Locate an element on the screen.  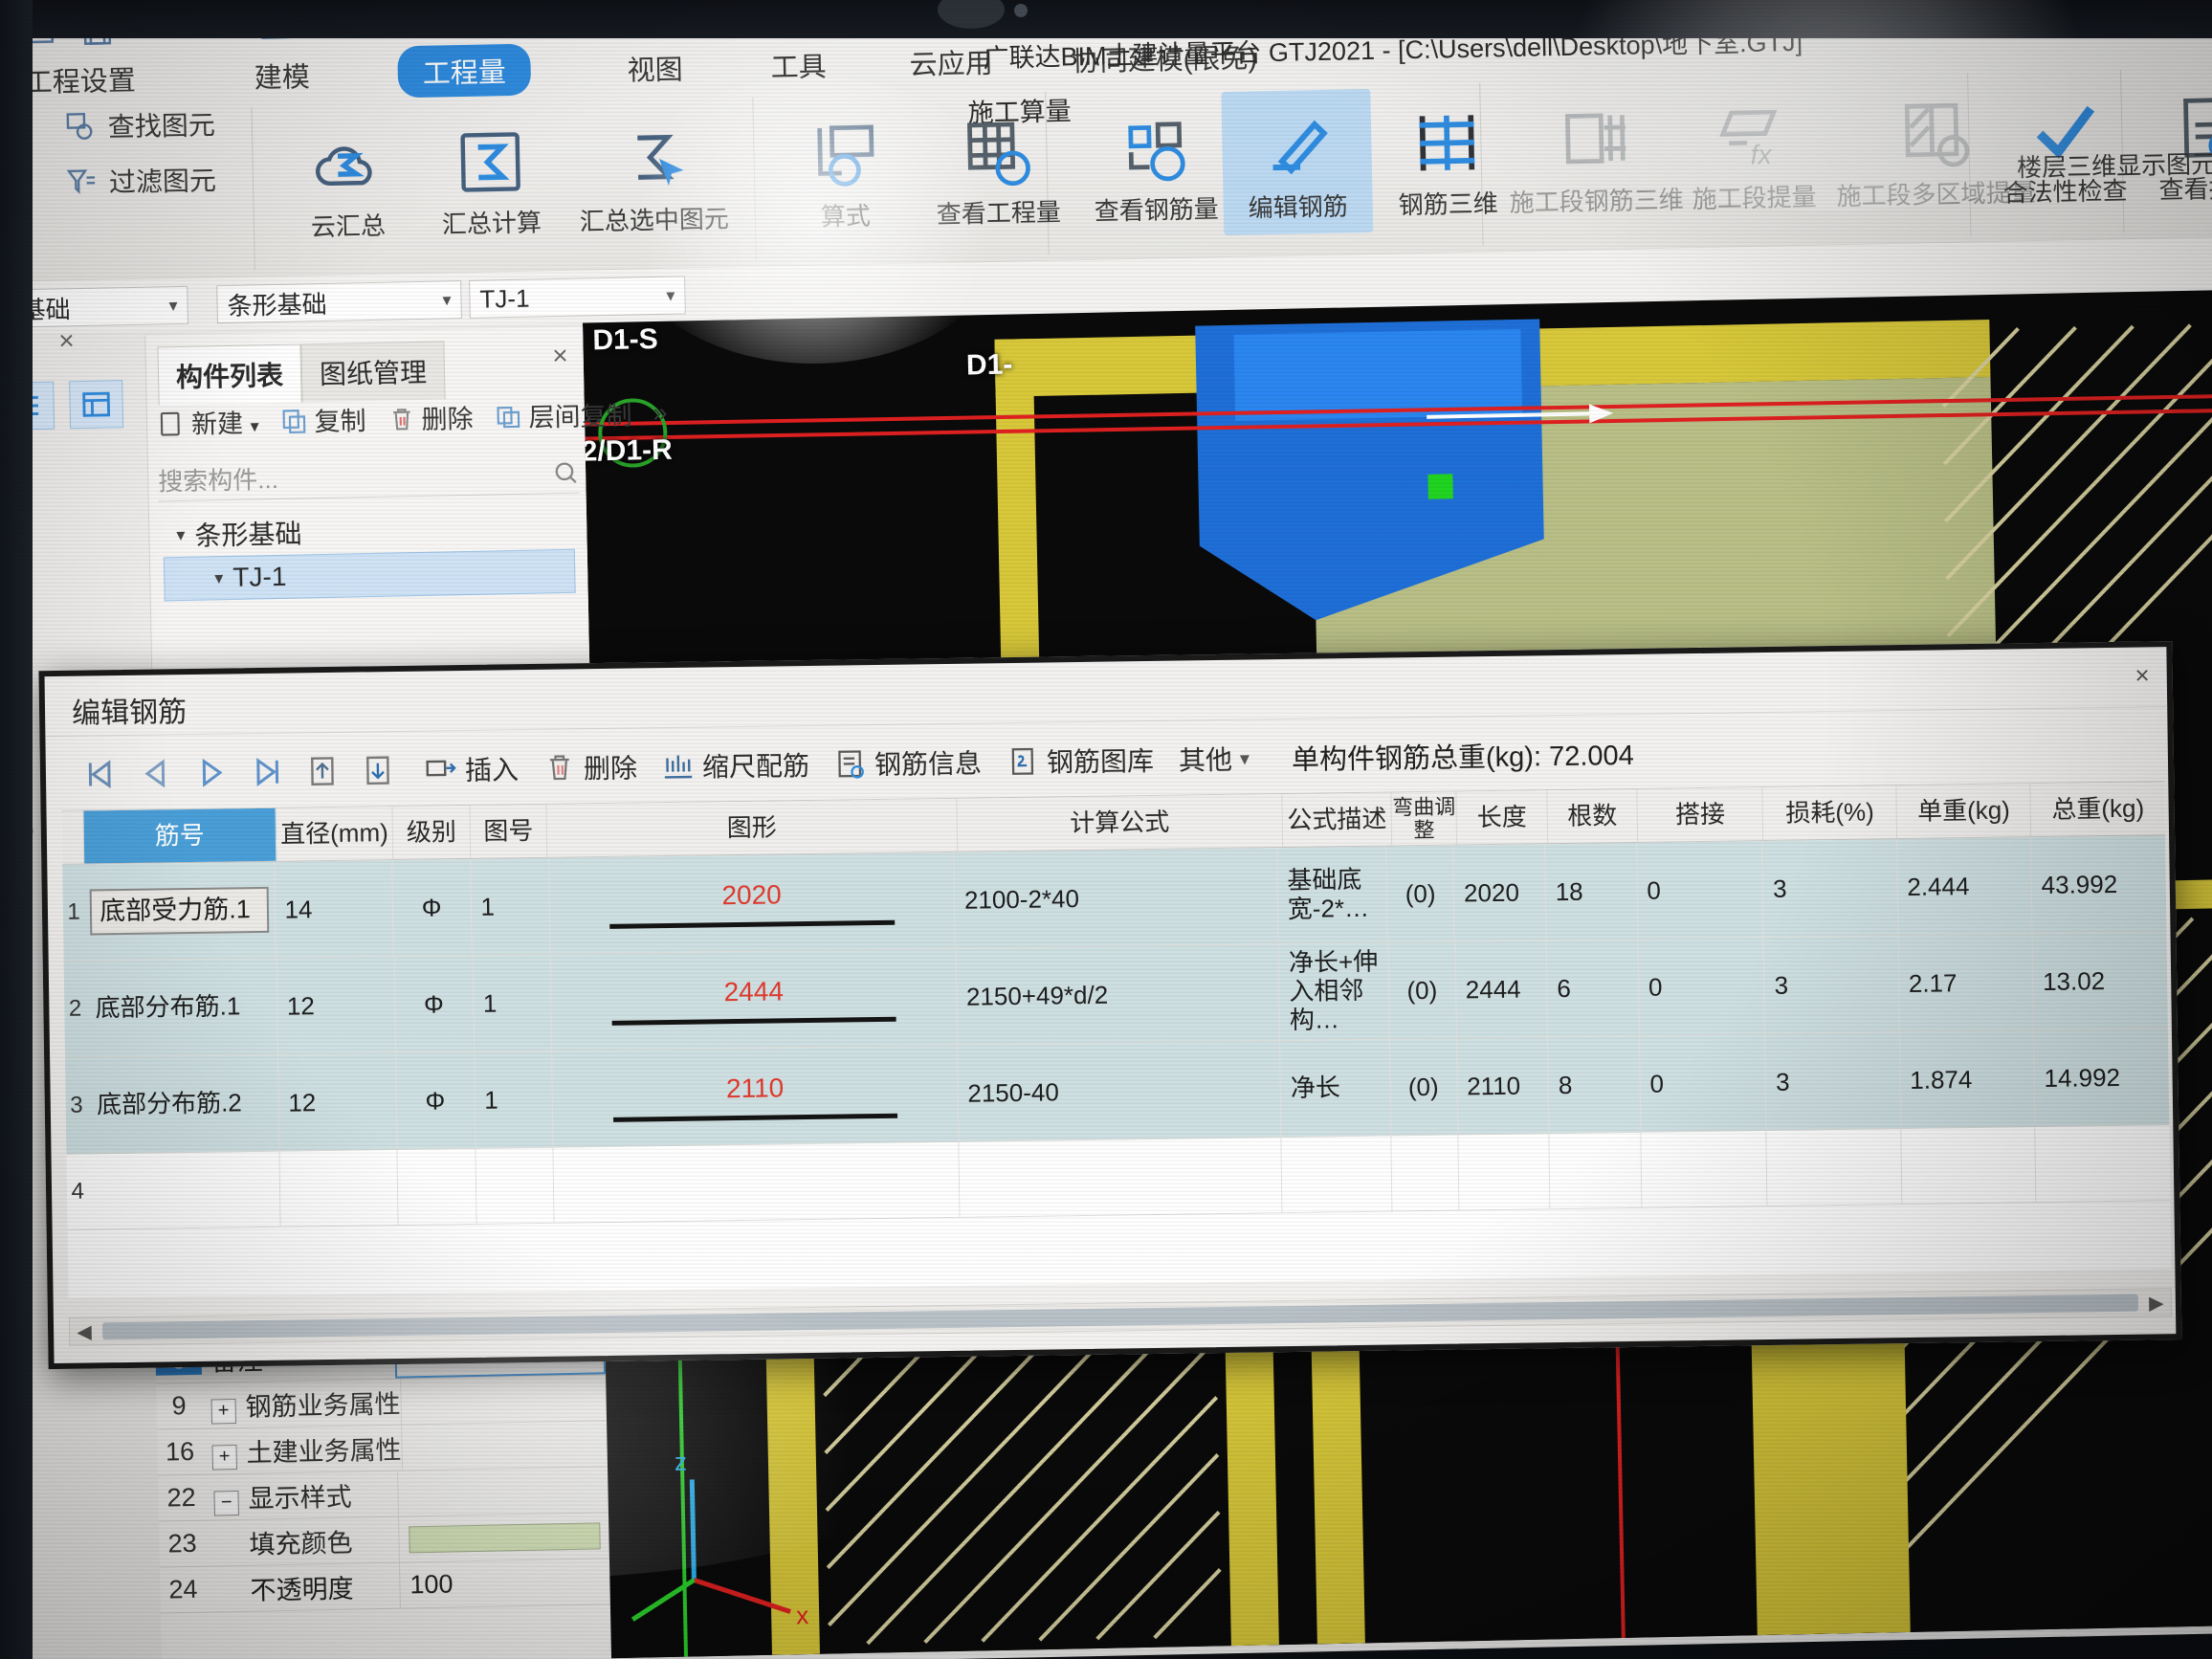
section-rebar-3d-button: 施工段钢筋三维 is located at coordinates (1595, 155).